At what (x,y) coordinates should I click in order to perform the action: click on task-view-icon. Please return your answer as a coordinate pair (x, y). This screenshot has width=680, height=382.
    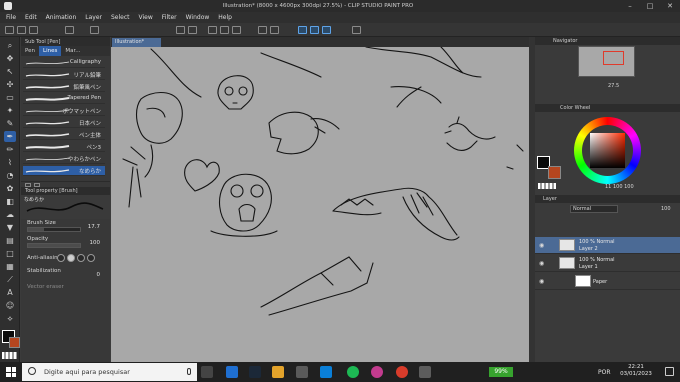
    Looking at the image, I should click on (207, 372).